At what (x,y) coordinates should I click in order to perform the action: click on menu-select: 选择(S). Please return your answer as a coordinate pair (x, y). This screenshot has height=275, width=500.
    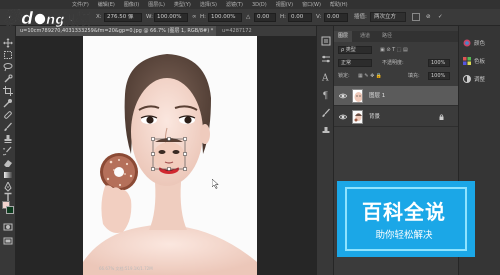
    Looking at the image, I should click on (208, 4).